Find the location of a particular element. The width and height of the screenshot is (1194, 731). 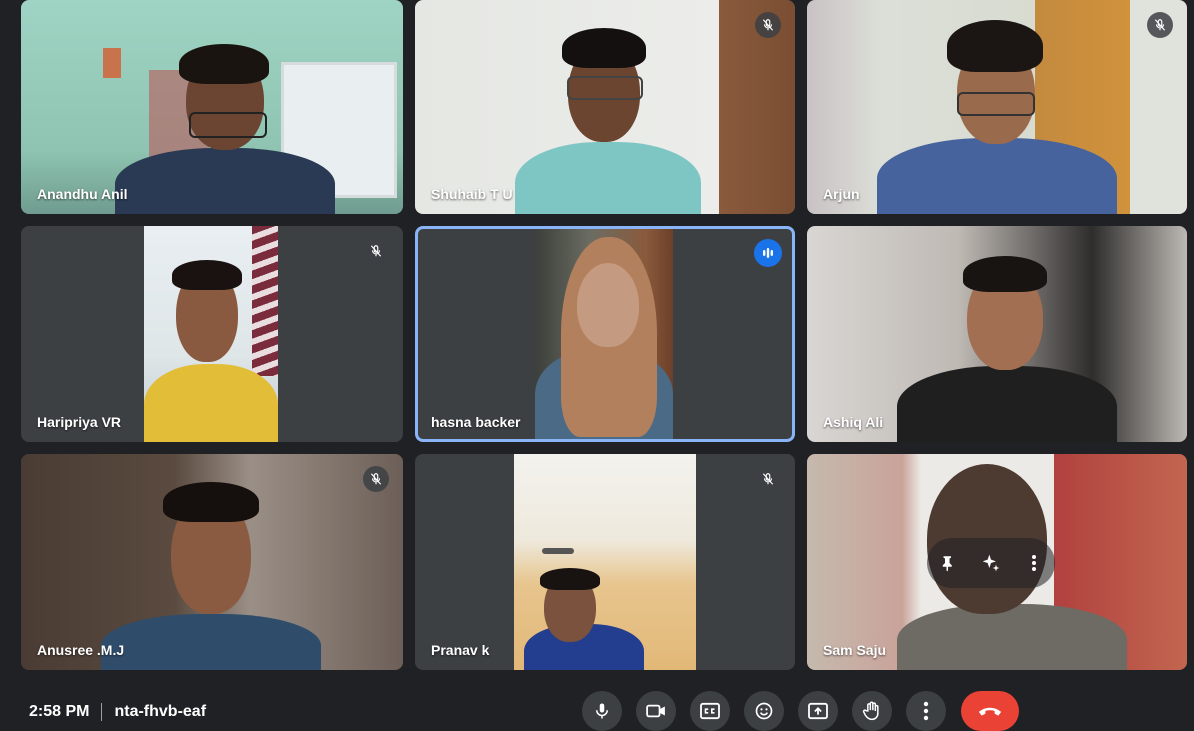

effects-icon is located at coordinates (991, 563).